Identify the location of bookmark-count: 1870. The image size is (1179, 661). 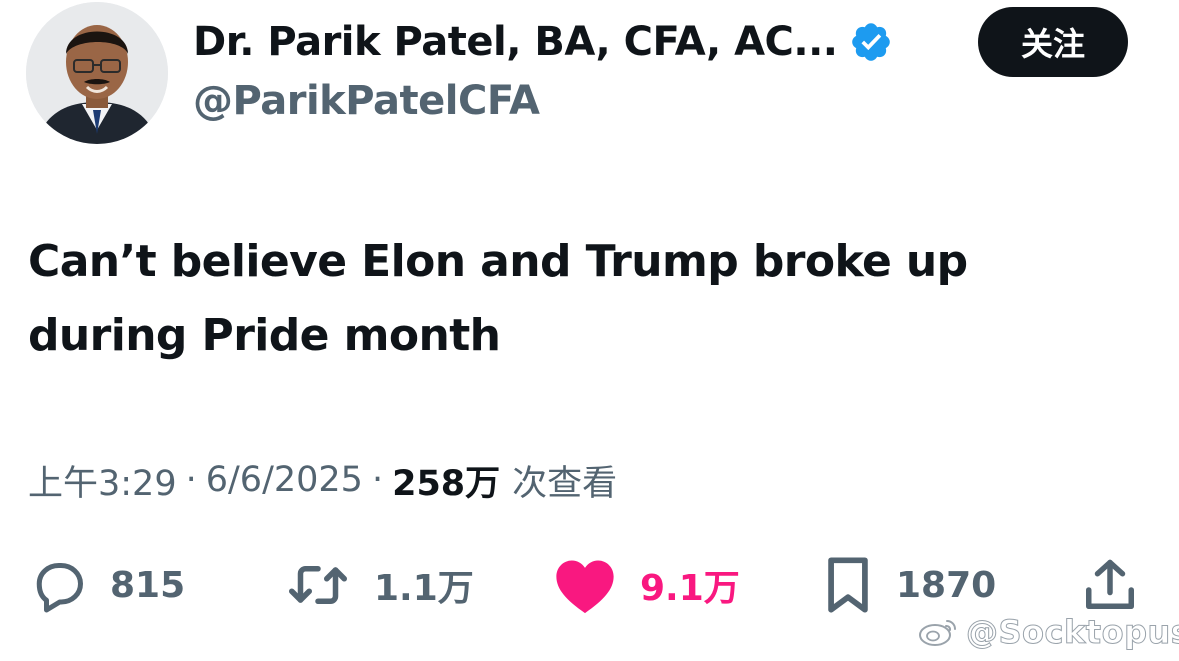
(946, 585).